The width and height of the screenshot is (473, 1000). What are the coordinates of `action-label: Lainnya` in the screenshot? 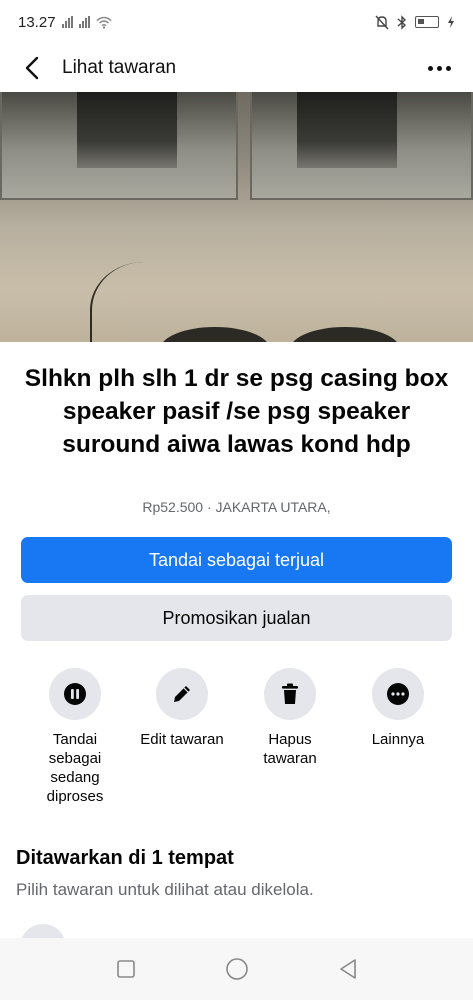 It's located at (398, 739).